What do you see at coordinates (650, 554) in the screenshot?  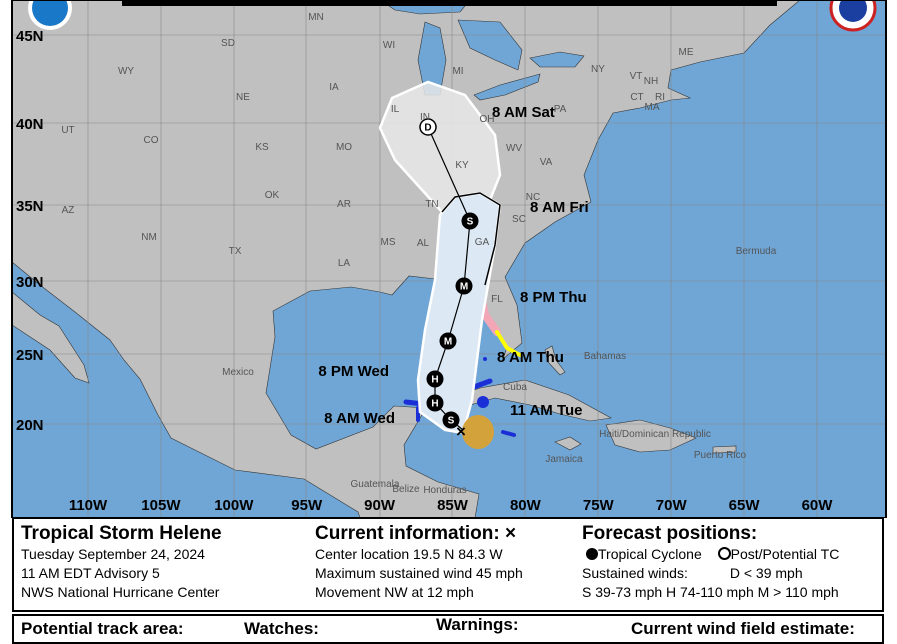 I see `tc-label: Tropical Cyclone` at bounding box center [650, 554].